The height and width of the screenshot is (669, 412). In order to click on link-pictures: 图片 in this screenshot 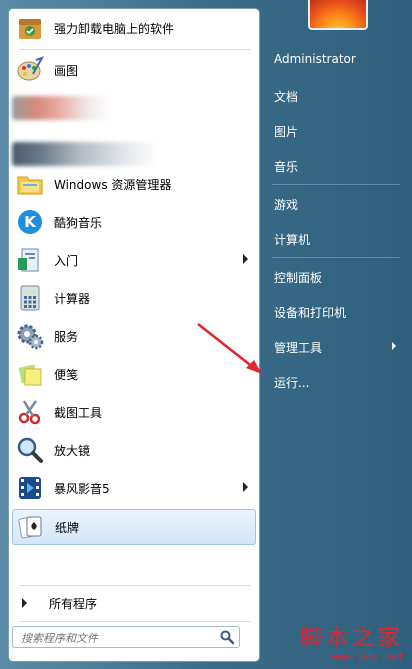, I will do `click(286, 131)`.